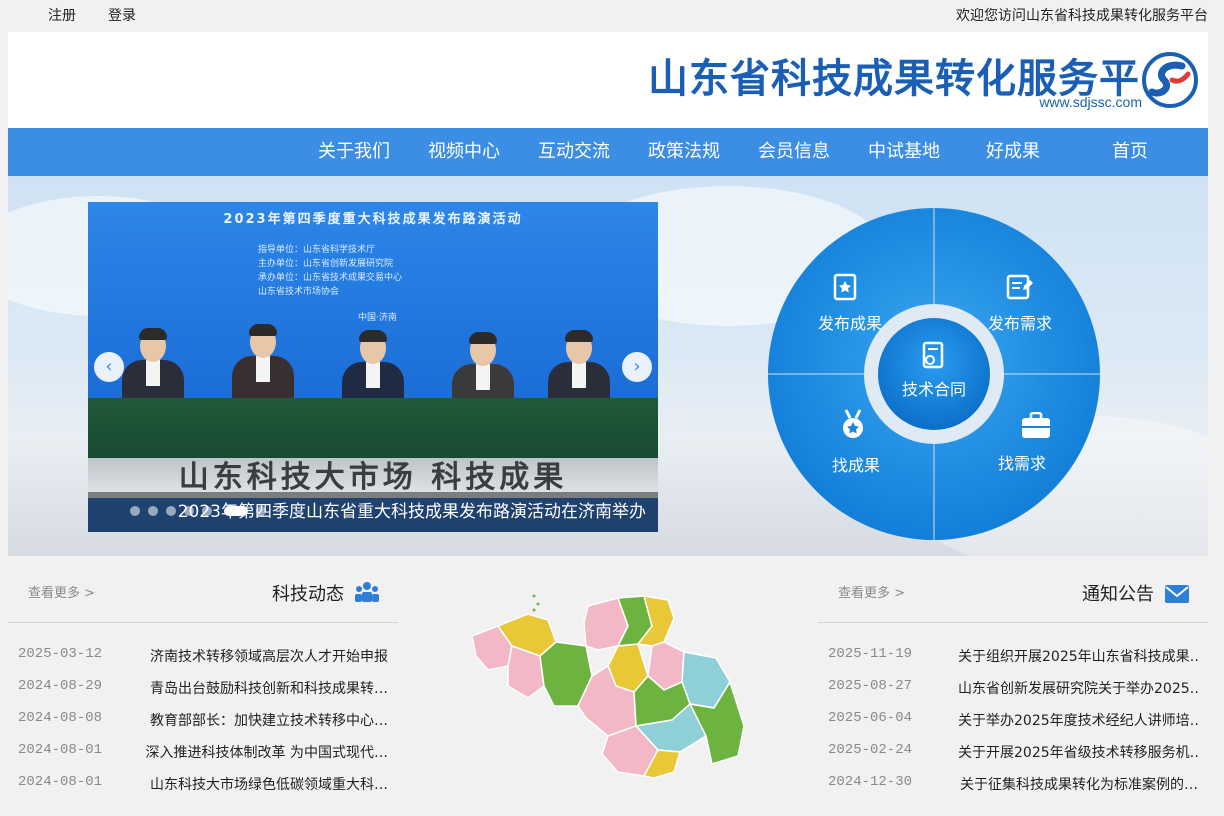  What do you see at coordinates (855, 425) in the screenshot?
I see `medal-icon` at bounding box center [855, 425].